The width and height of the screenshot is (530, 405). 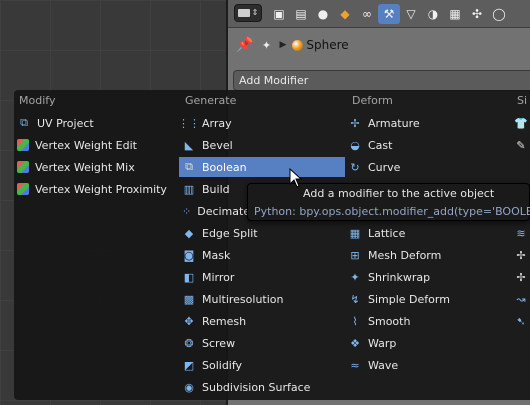 I want to click on menu-item-bevel: ◣ Bevel, so click(x=262, y=145).